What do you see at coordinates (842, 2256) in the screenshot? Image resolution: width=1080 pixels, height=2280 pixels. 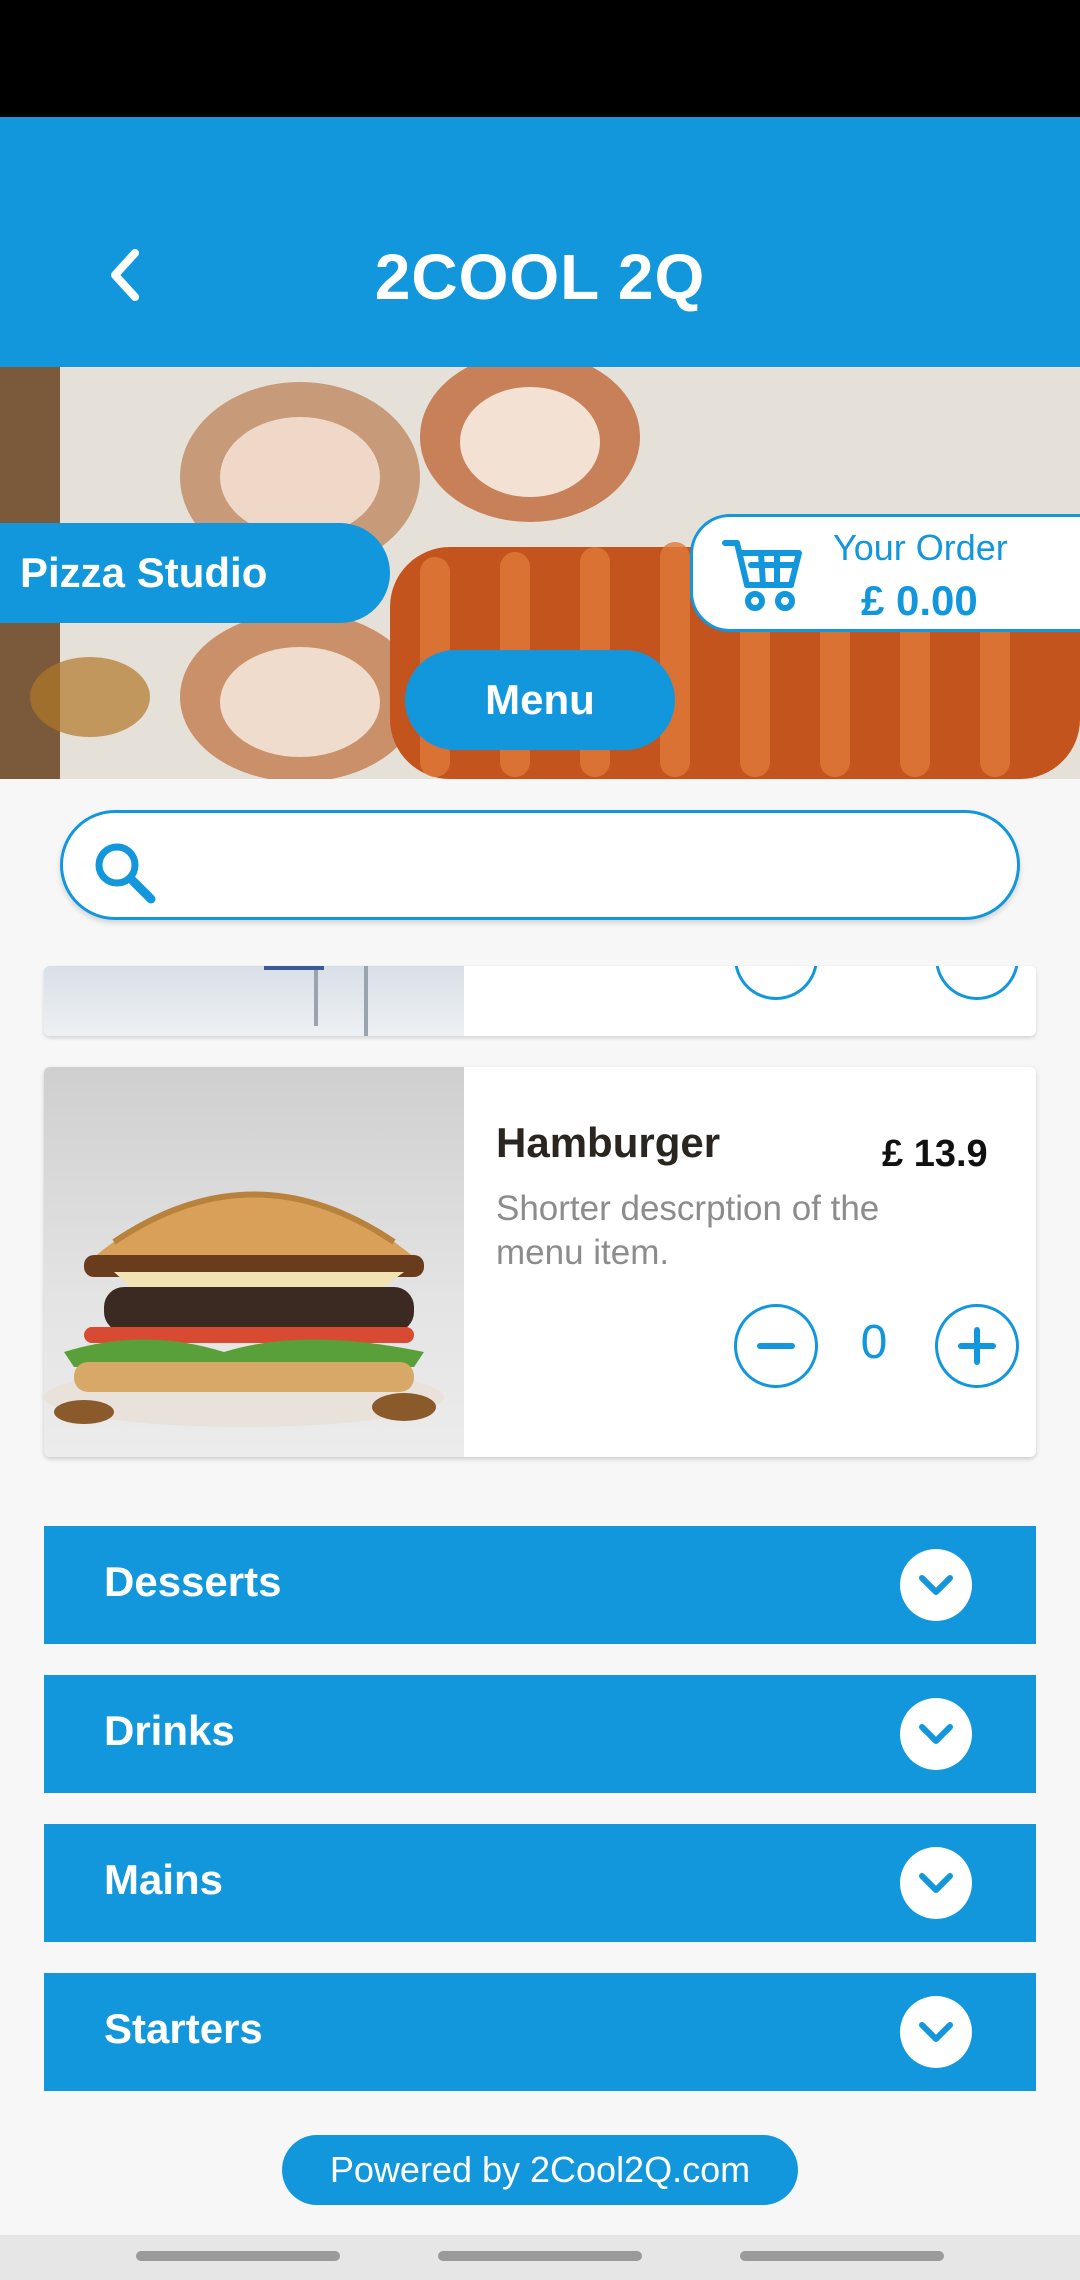 I see `nav-recents-gesture` at bounding box center [842, 2256].